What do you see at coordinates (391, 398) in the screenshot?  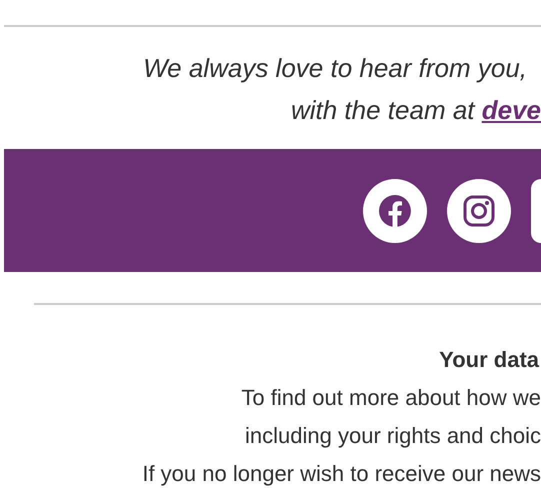 I see `body-text: To find out more about how we` at bounding box center [391, 398].